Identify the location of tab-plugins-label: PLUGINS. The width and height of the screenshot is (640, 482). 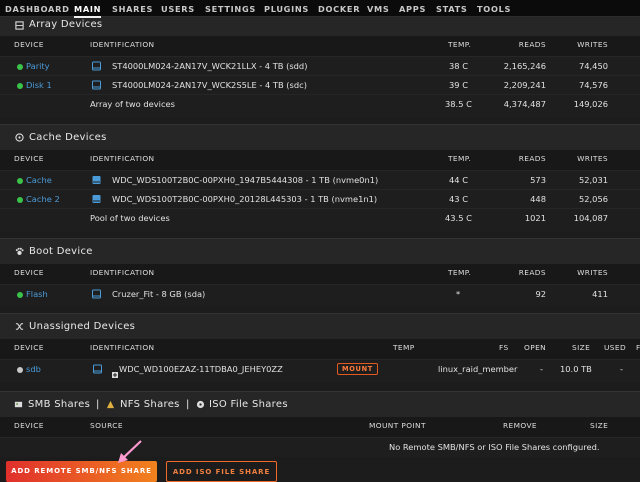
(286, 9).